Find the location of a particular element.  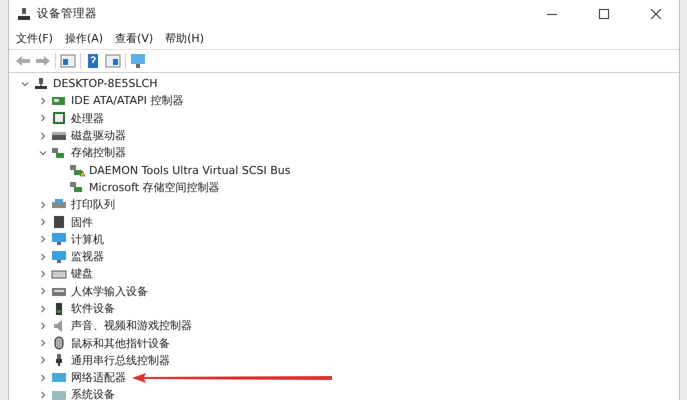

panel-icon is located at coordinates (113, 61).